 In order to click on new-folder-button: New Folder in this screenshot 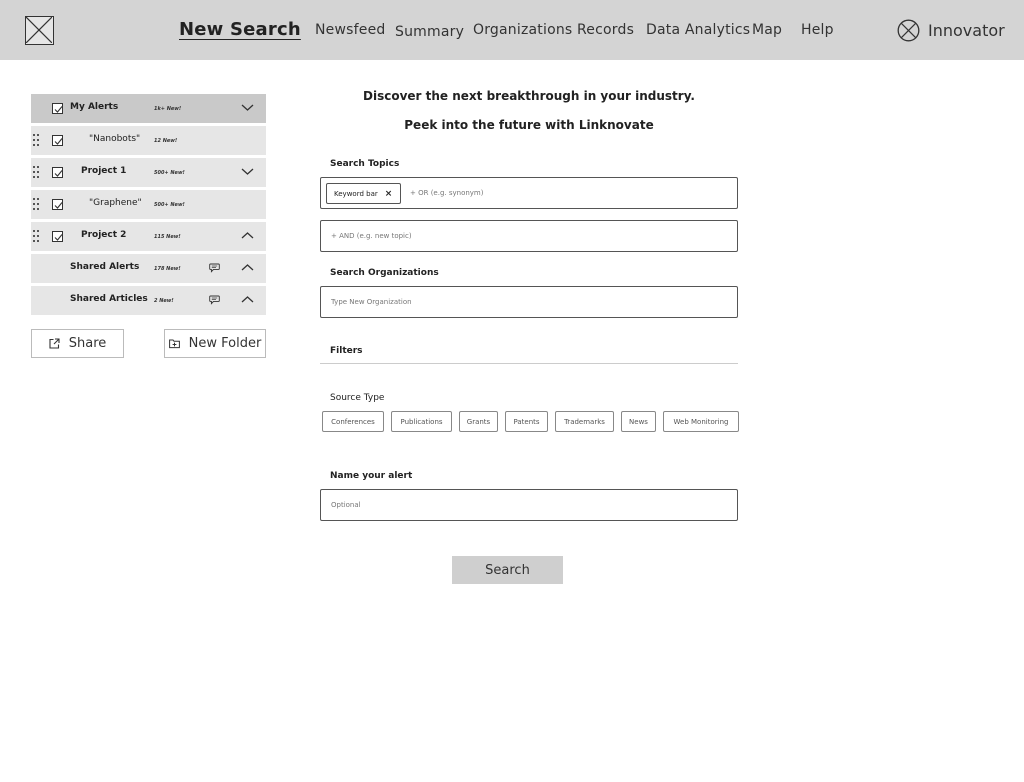, I will do `click(215, 343)`.